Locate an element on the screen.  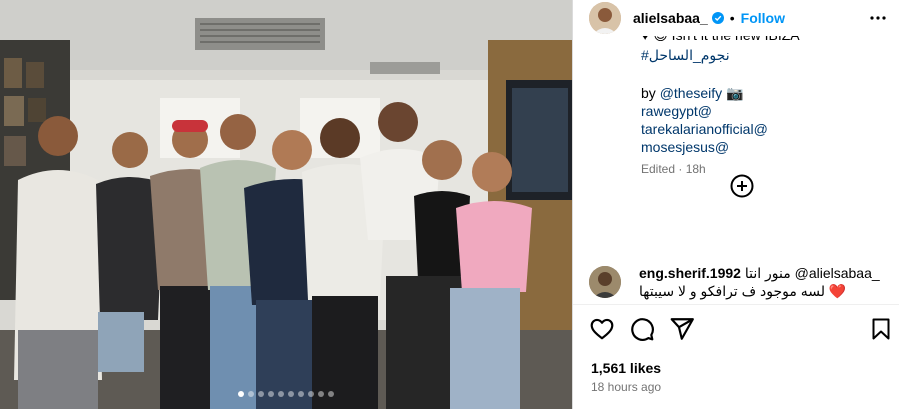
verified-badge-icon is located at coordinates (717, 18).